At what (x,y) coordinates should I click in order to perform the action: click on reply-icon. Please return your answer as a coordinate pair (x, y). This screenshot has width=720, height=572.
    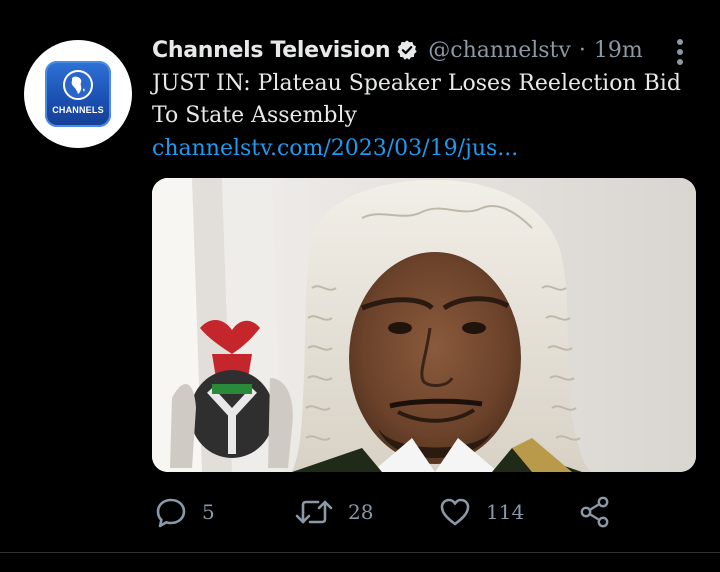
    Looking at the image, I should click on (171, 513).